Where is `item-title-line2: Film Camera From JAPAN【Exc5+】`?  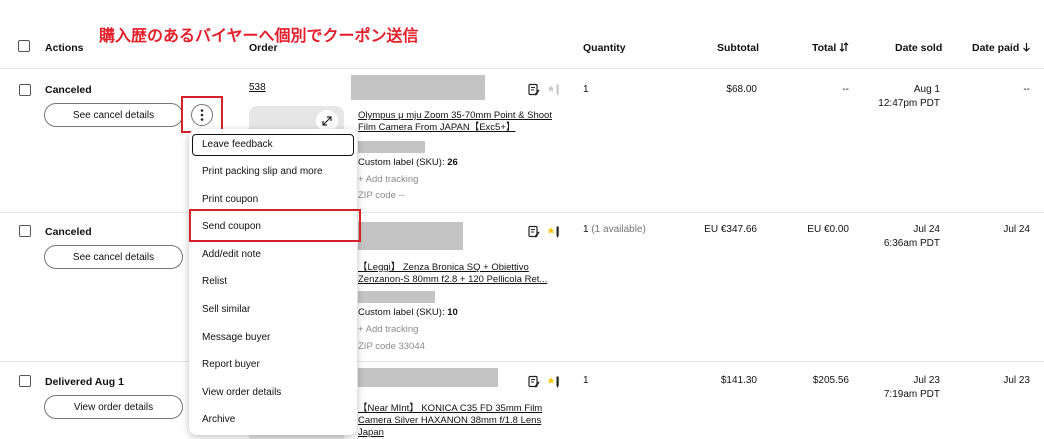 item-title-line2: Film Camera From JAPAN【Exc5+】 is located at coordinates (436, 128).